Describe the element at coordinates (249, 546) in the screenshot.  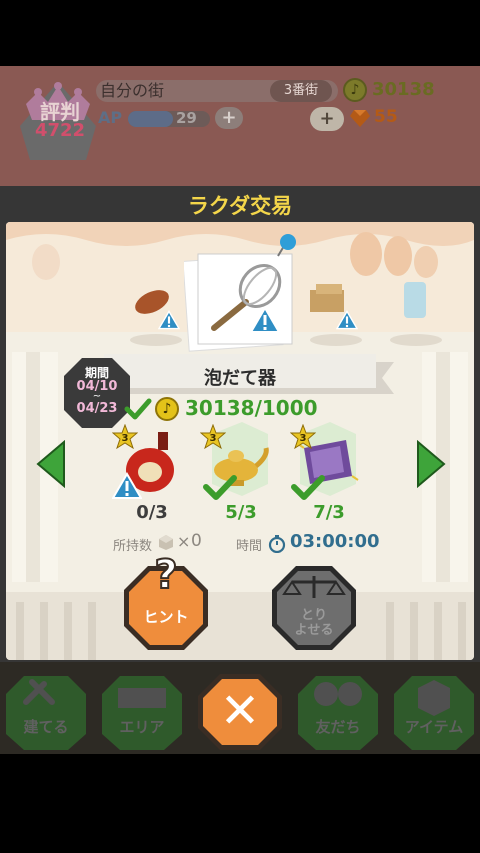
I see `time-label: 時間` at that location.